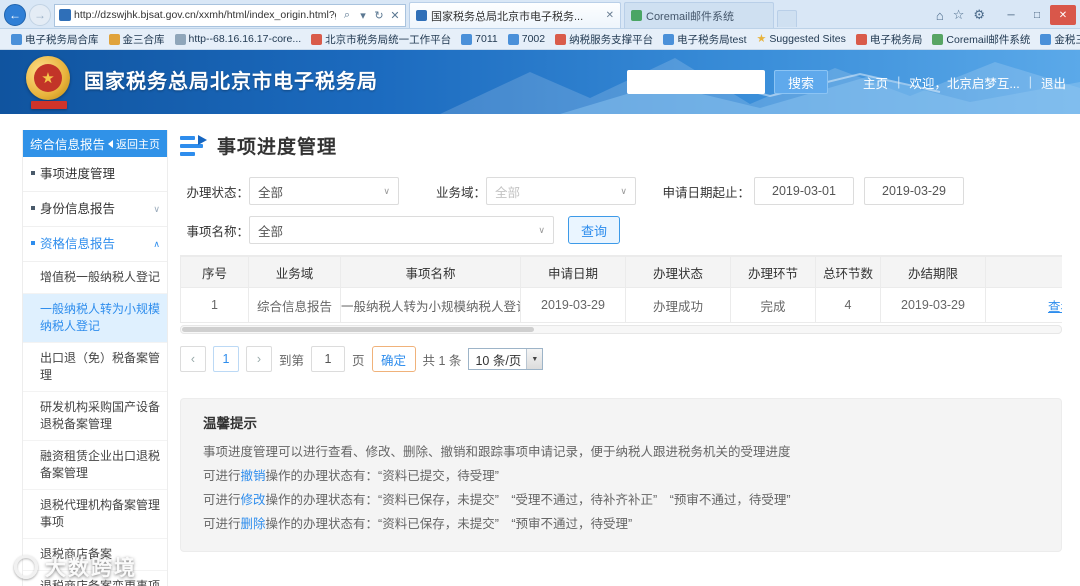  I want to click on query-button: 查询, so click(594, 230).